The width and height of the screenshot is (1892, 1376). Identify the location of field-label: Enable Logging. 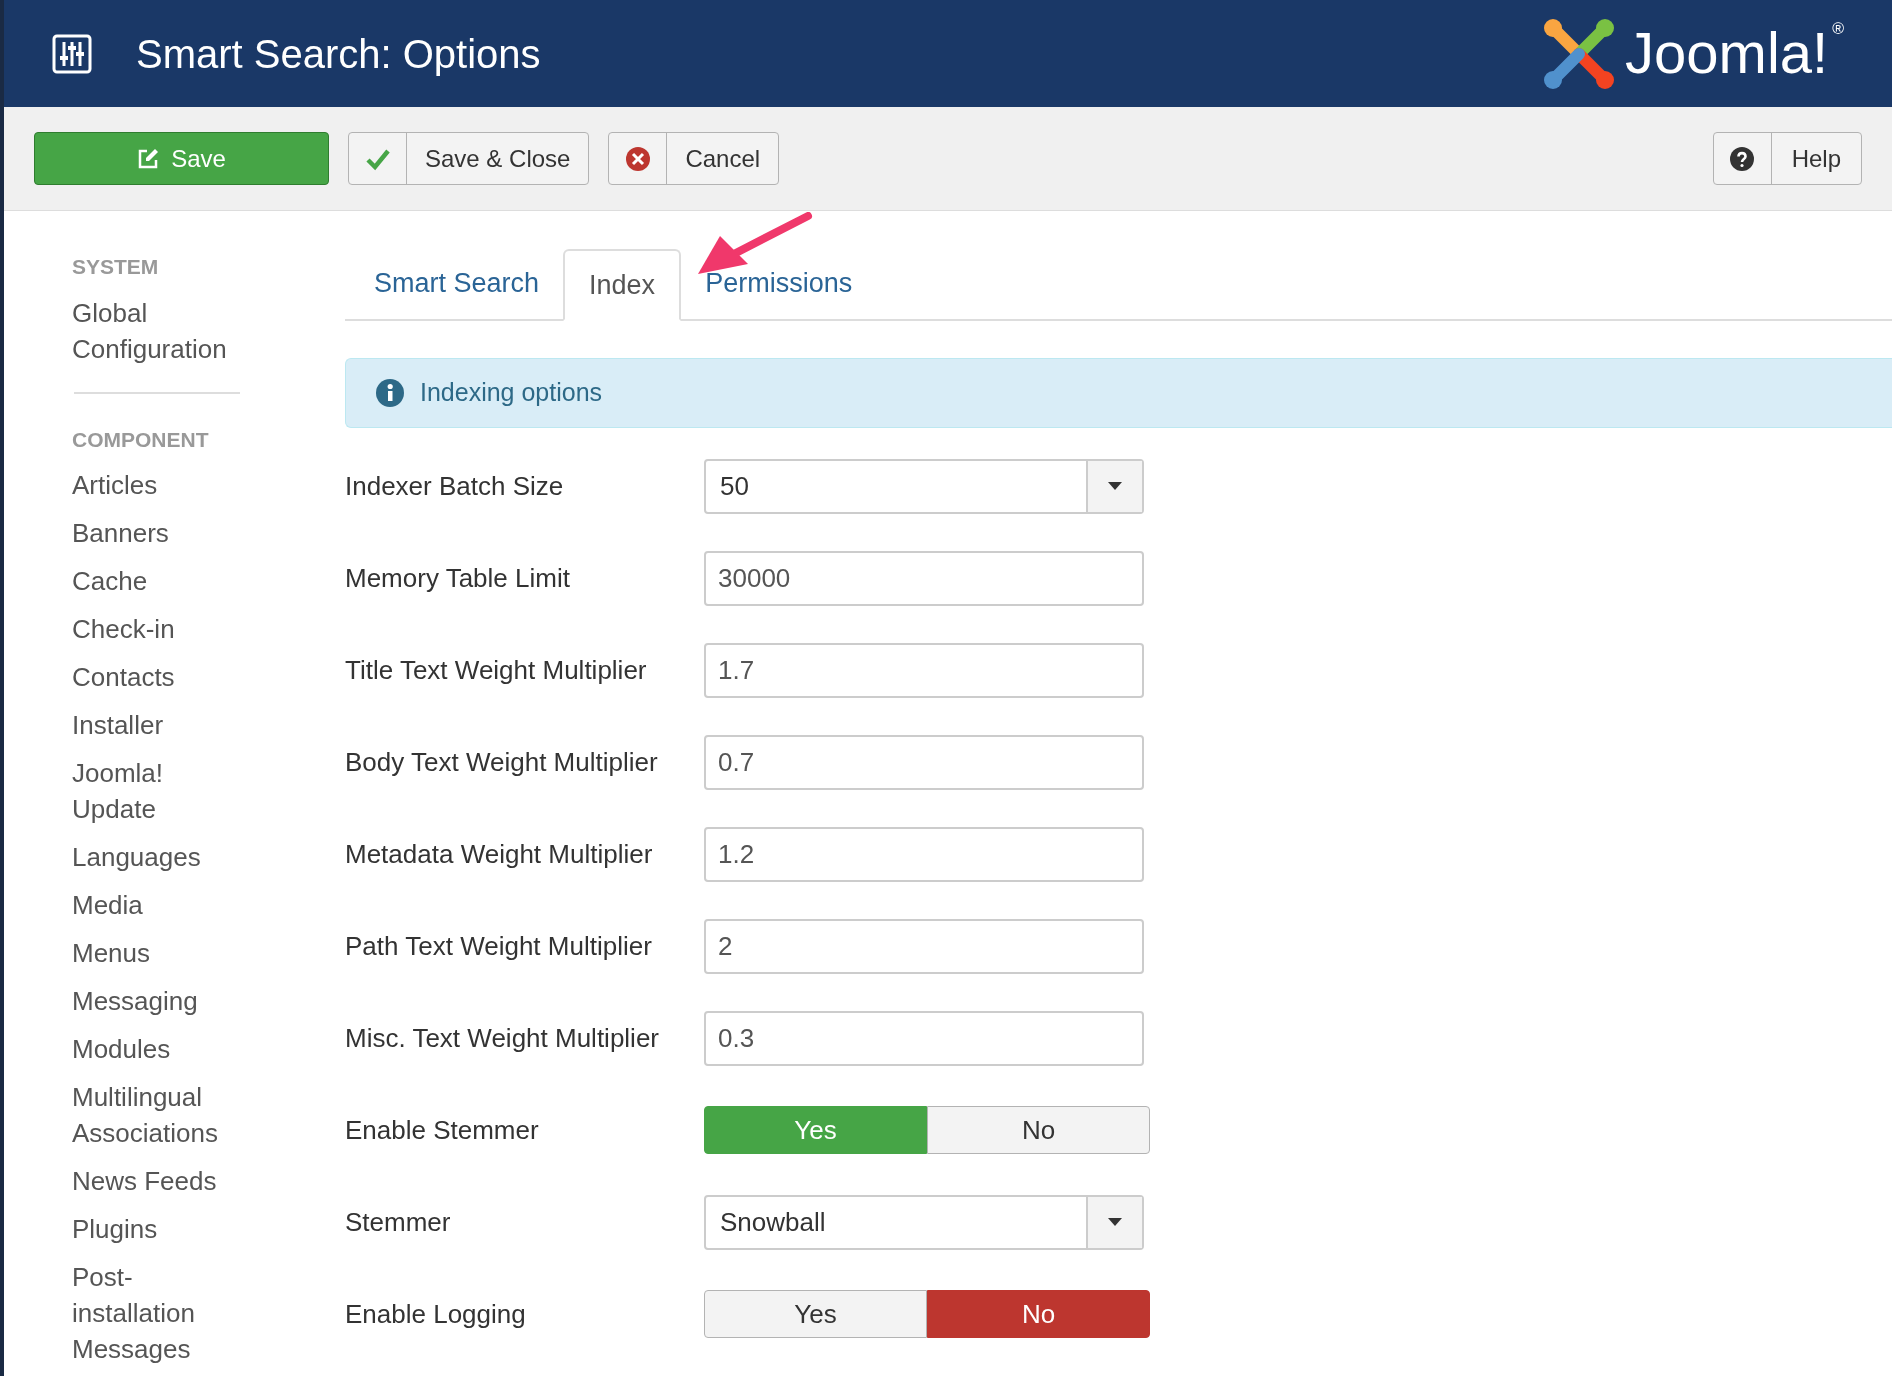
(436, 1314).